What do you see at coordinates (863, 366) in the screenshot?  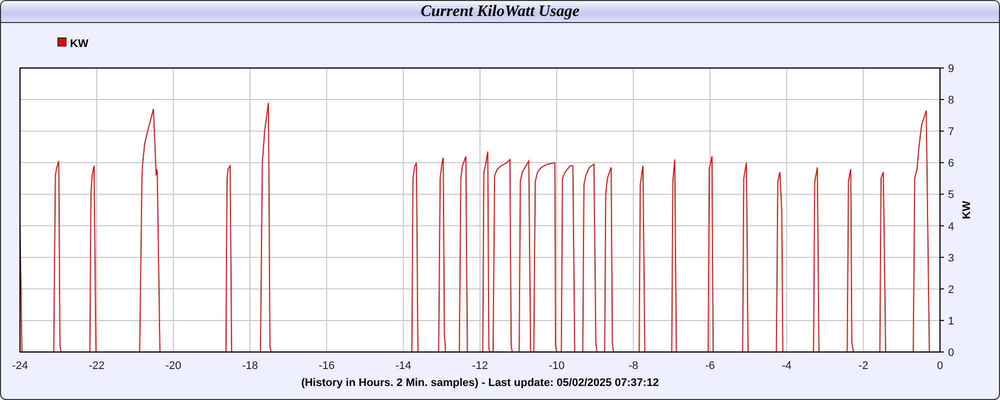 I see `x-tick-label: -2` at bounding box center [863, 366].